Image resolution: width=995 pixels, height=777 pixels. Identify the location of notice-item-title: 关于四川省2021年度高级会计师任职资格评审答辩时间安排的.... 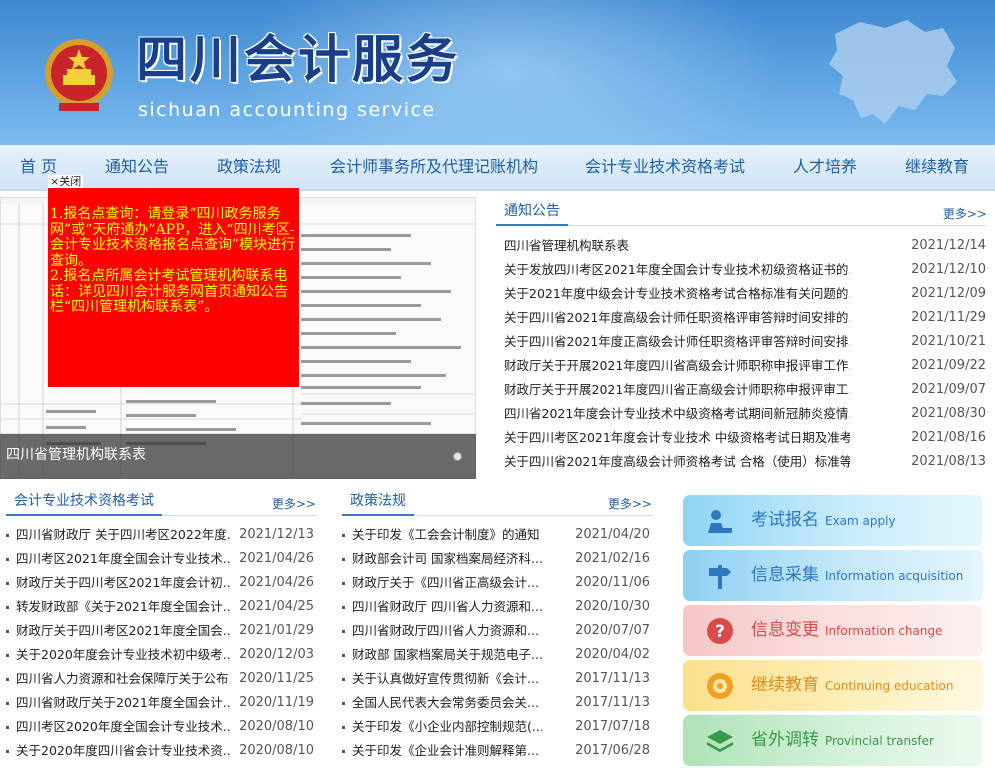
(677, 318).